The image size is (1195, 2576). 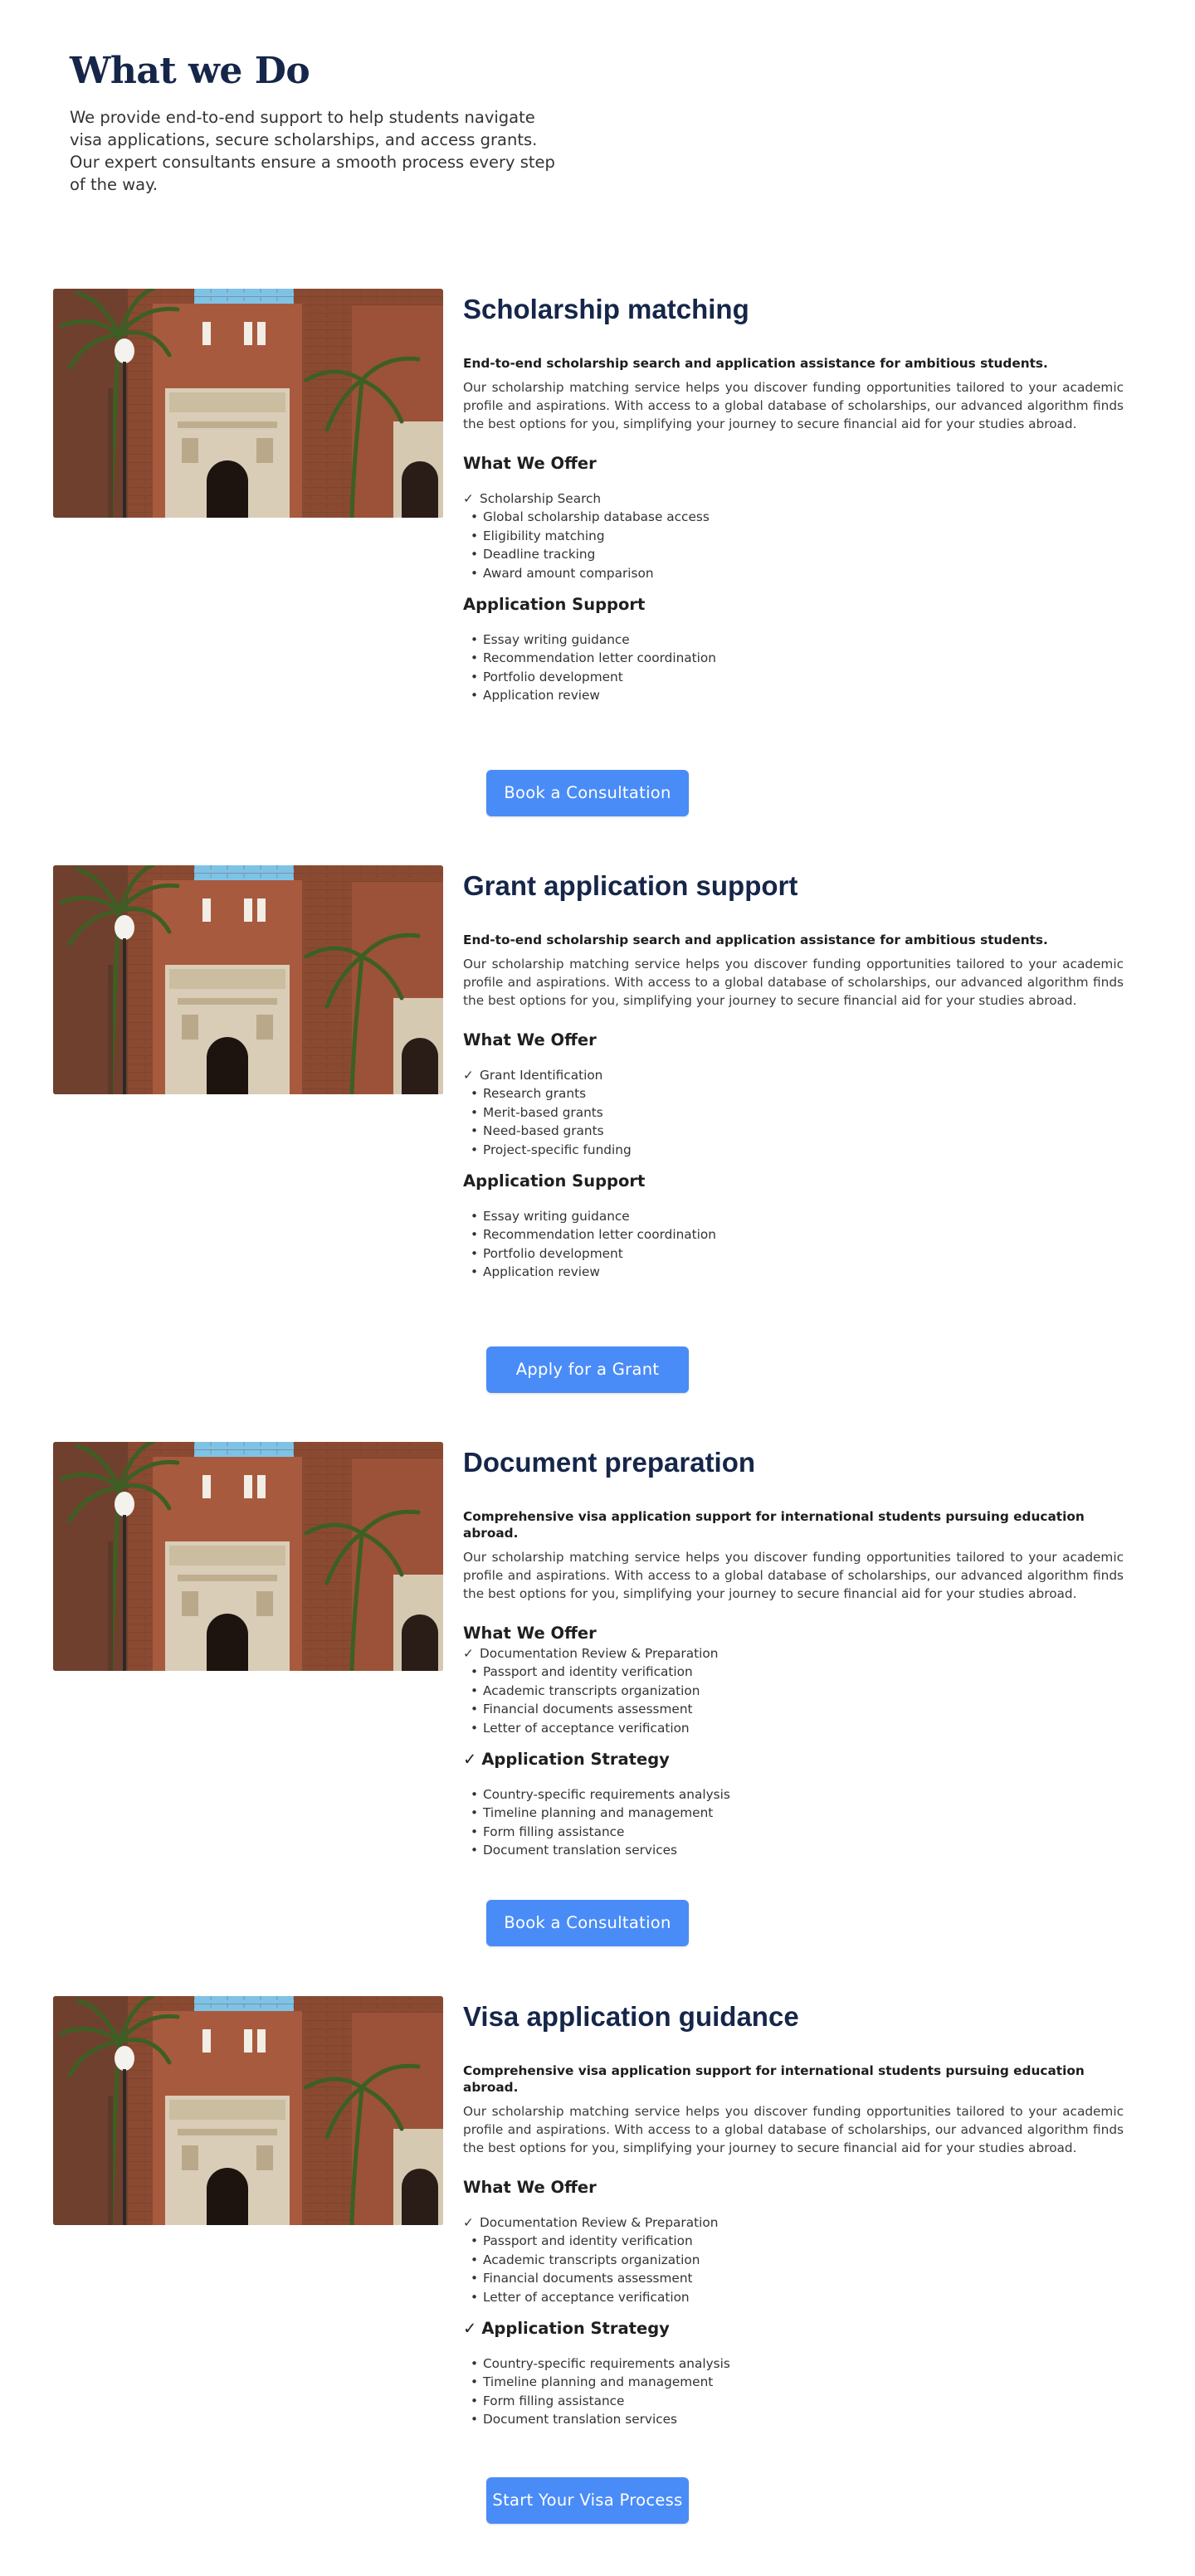 I want to click on list-item: • Application review, so click(x=793, y=695).